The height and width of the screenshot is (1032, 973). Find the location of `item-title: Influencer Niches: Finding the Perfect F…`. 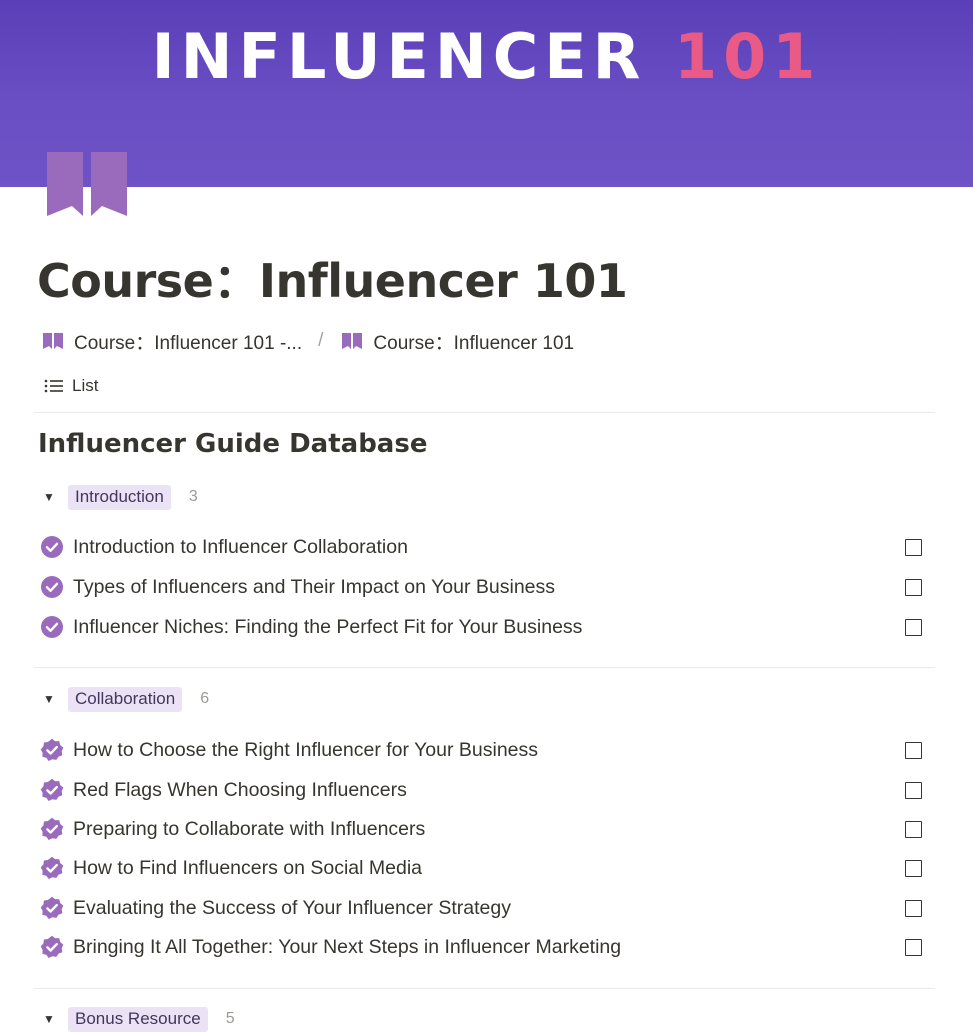

item-title: Influencer Niches: Finding the Perfect F… is located at coordinates (328, 626).